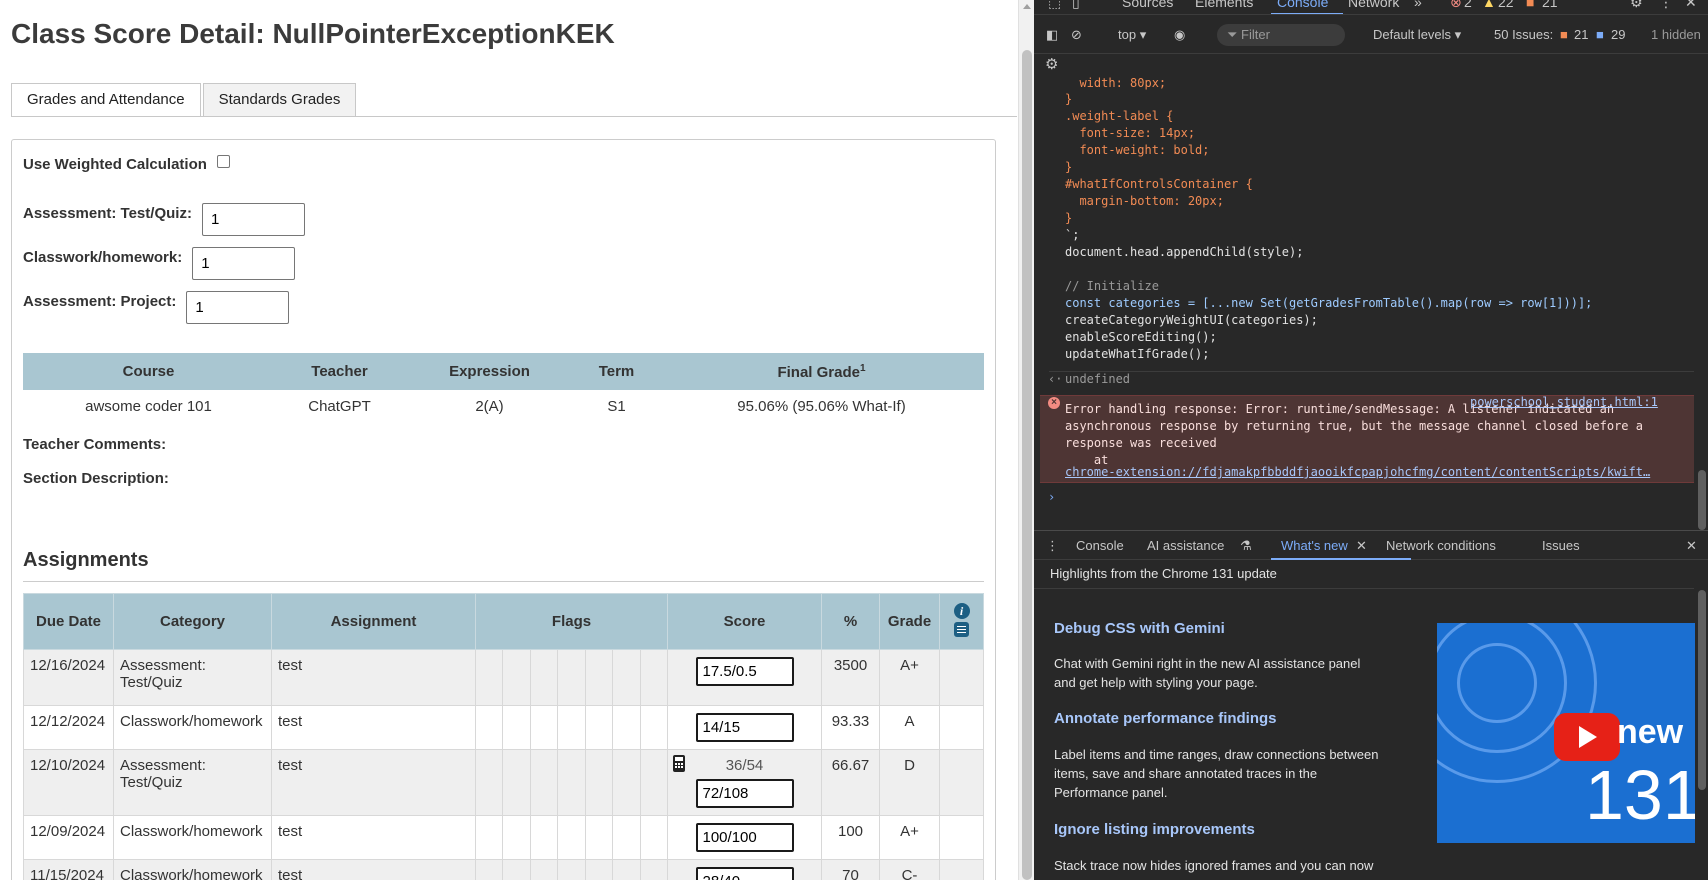 The height and width of the screenshot is (880, 1708). I want to click on drawer-menu-icon: ⋮, so click(1052, 546).